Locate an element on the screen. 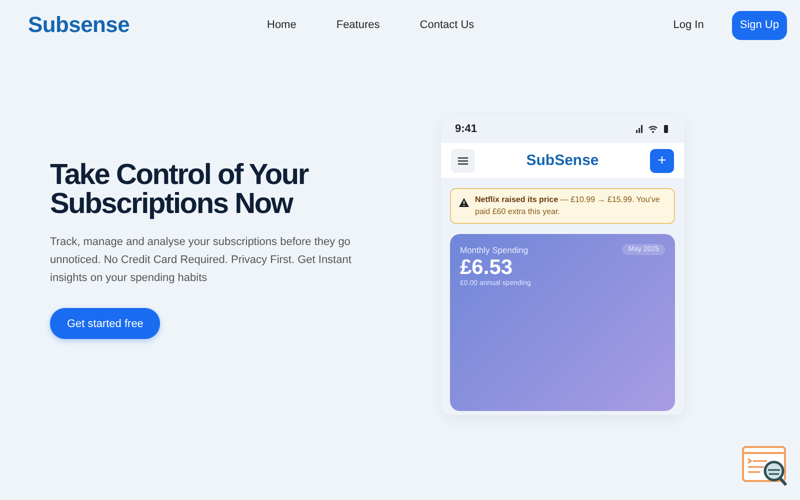  hero-heading: Take Control of Your Subscriptions Now is located at coordinates (180, 190).